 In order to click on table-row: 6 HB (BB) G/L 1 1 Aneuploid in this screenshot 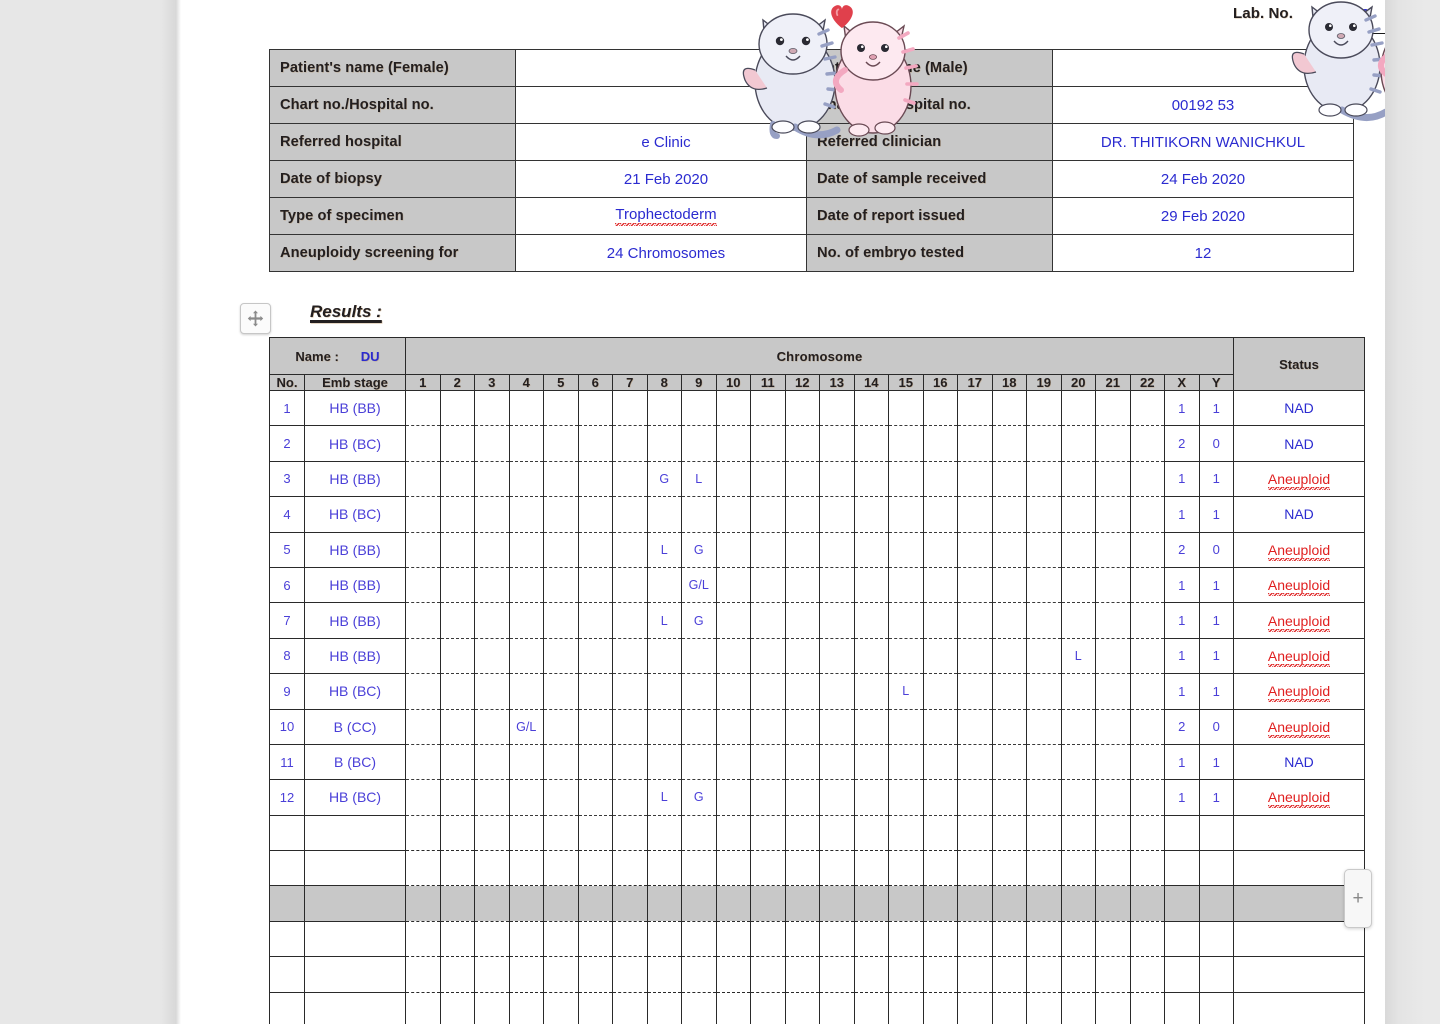, I will do `click(817, 585)`.